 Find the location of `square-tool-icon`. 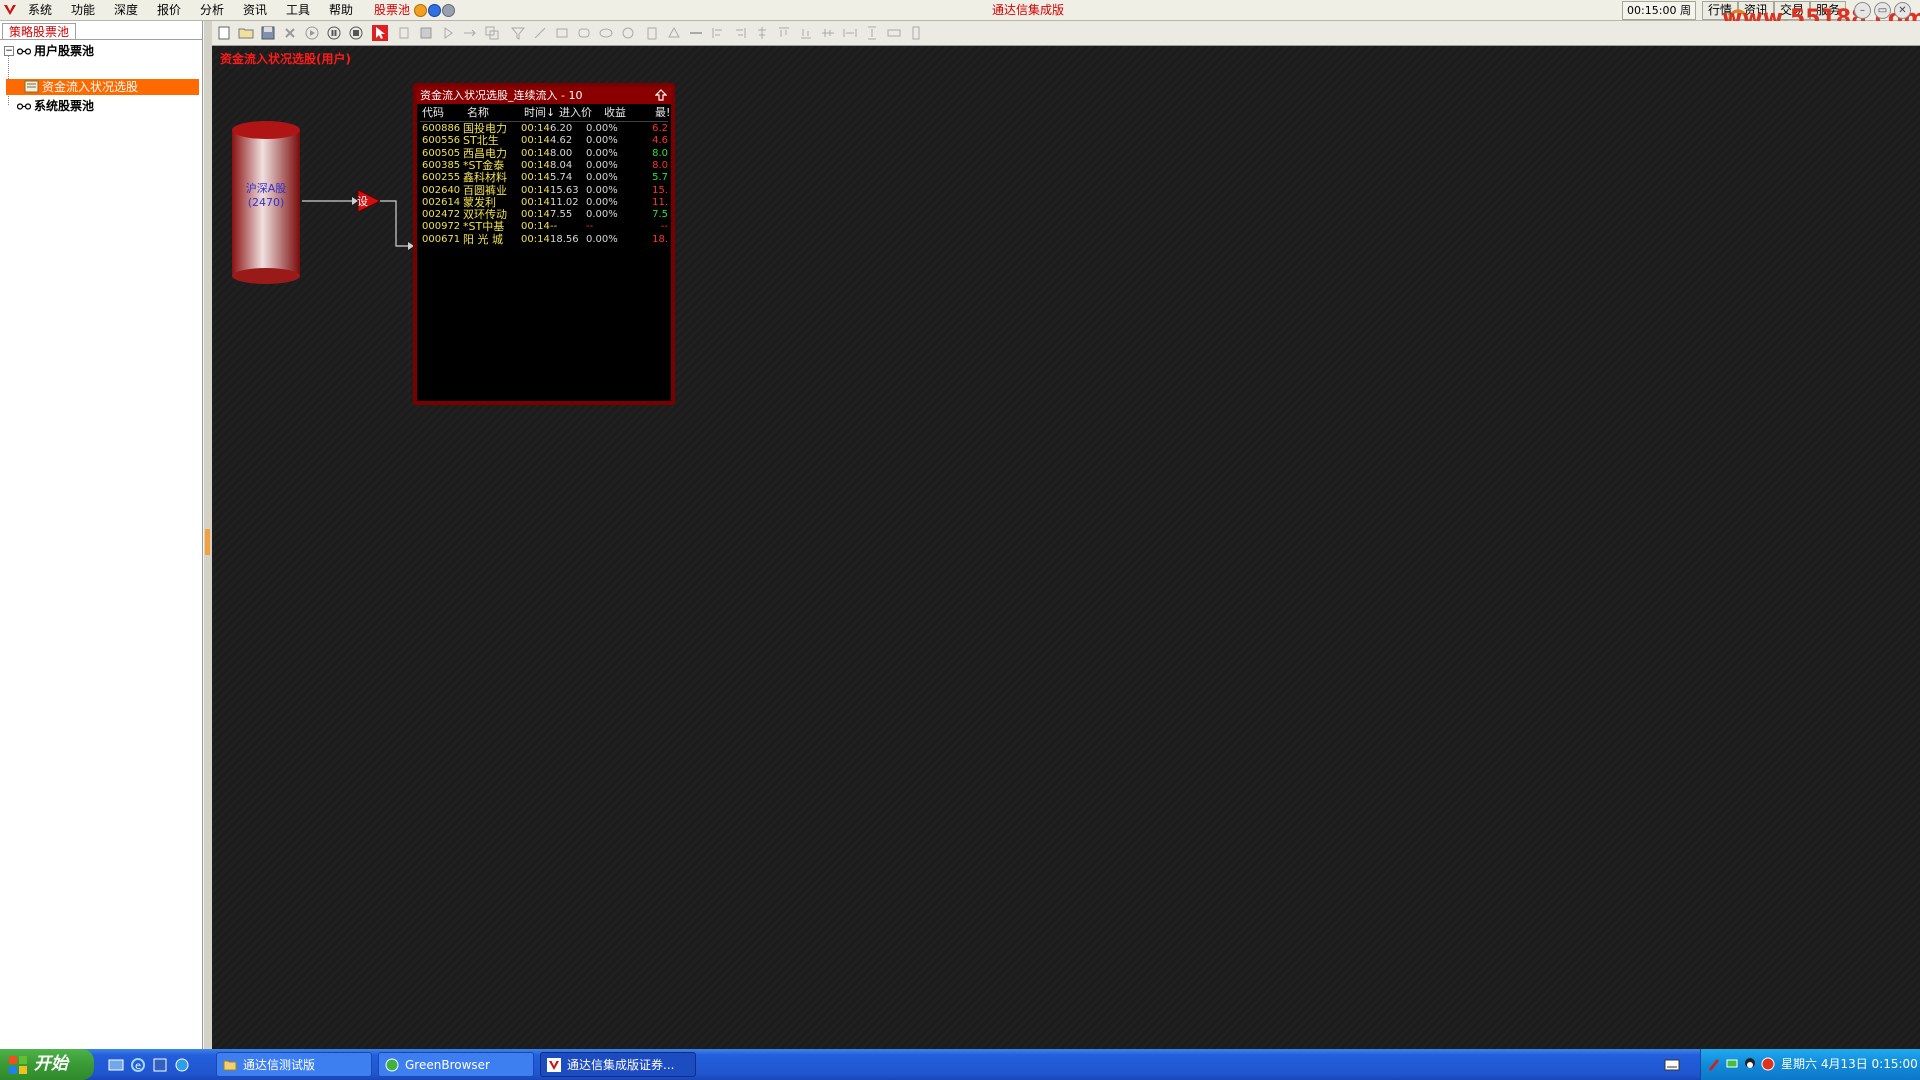

square-tool-icon is located at coordinates (404, 33).